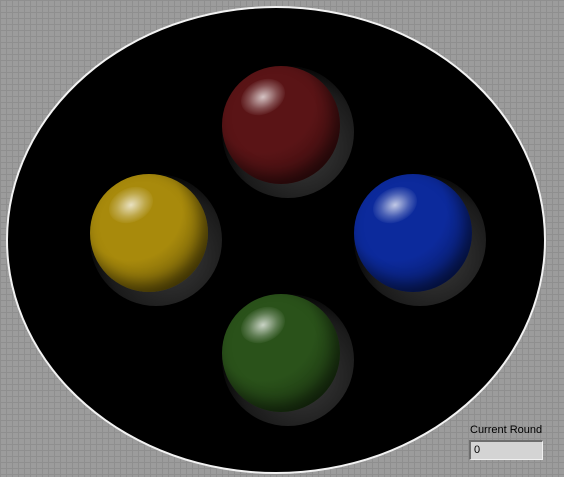 The width and height of the screenshot is (564, 477). What do you see at coordinates (506, 430) in the screenshot?
I see `current-round-label: Current Round` at bounding box center [506, 430].